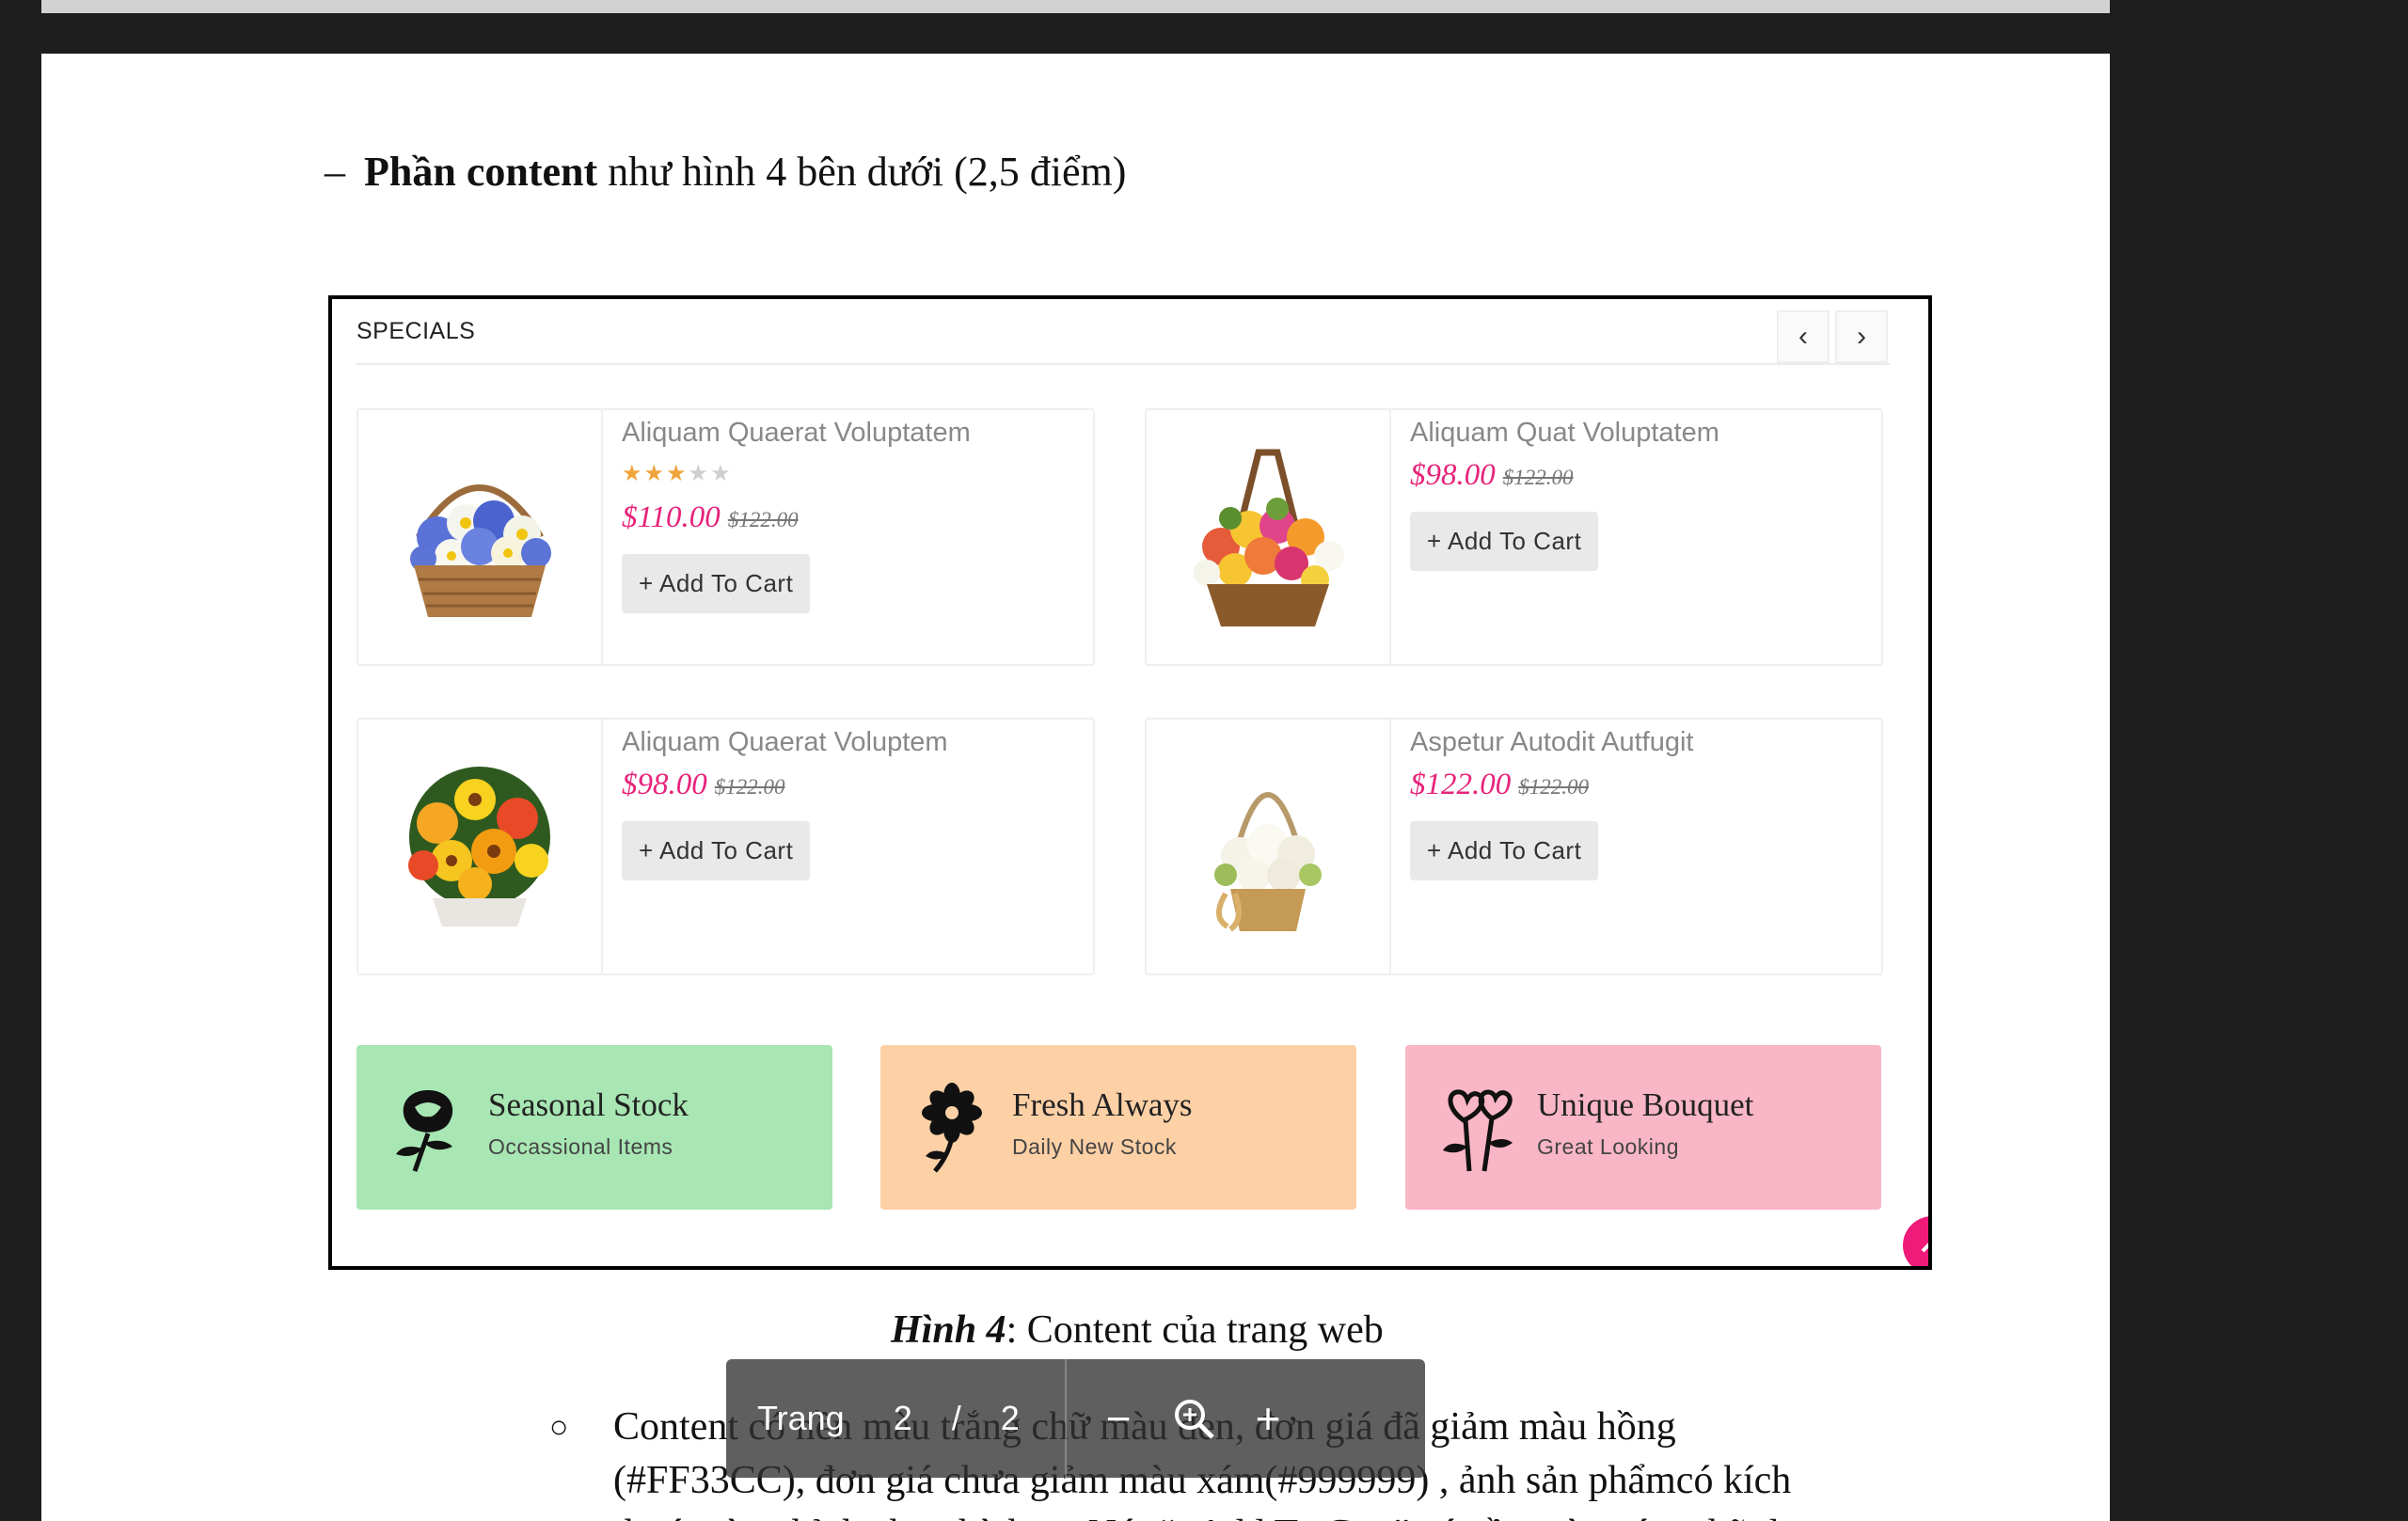 The height and width of the screenshot is (1521, 2408). What do you see at coordinates (1195, 1330) in the screenshot?
I see `caption-text: : Content của trang web` at bounding box center [1195, 1330].